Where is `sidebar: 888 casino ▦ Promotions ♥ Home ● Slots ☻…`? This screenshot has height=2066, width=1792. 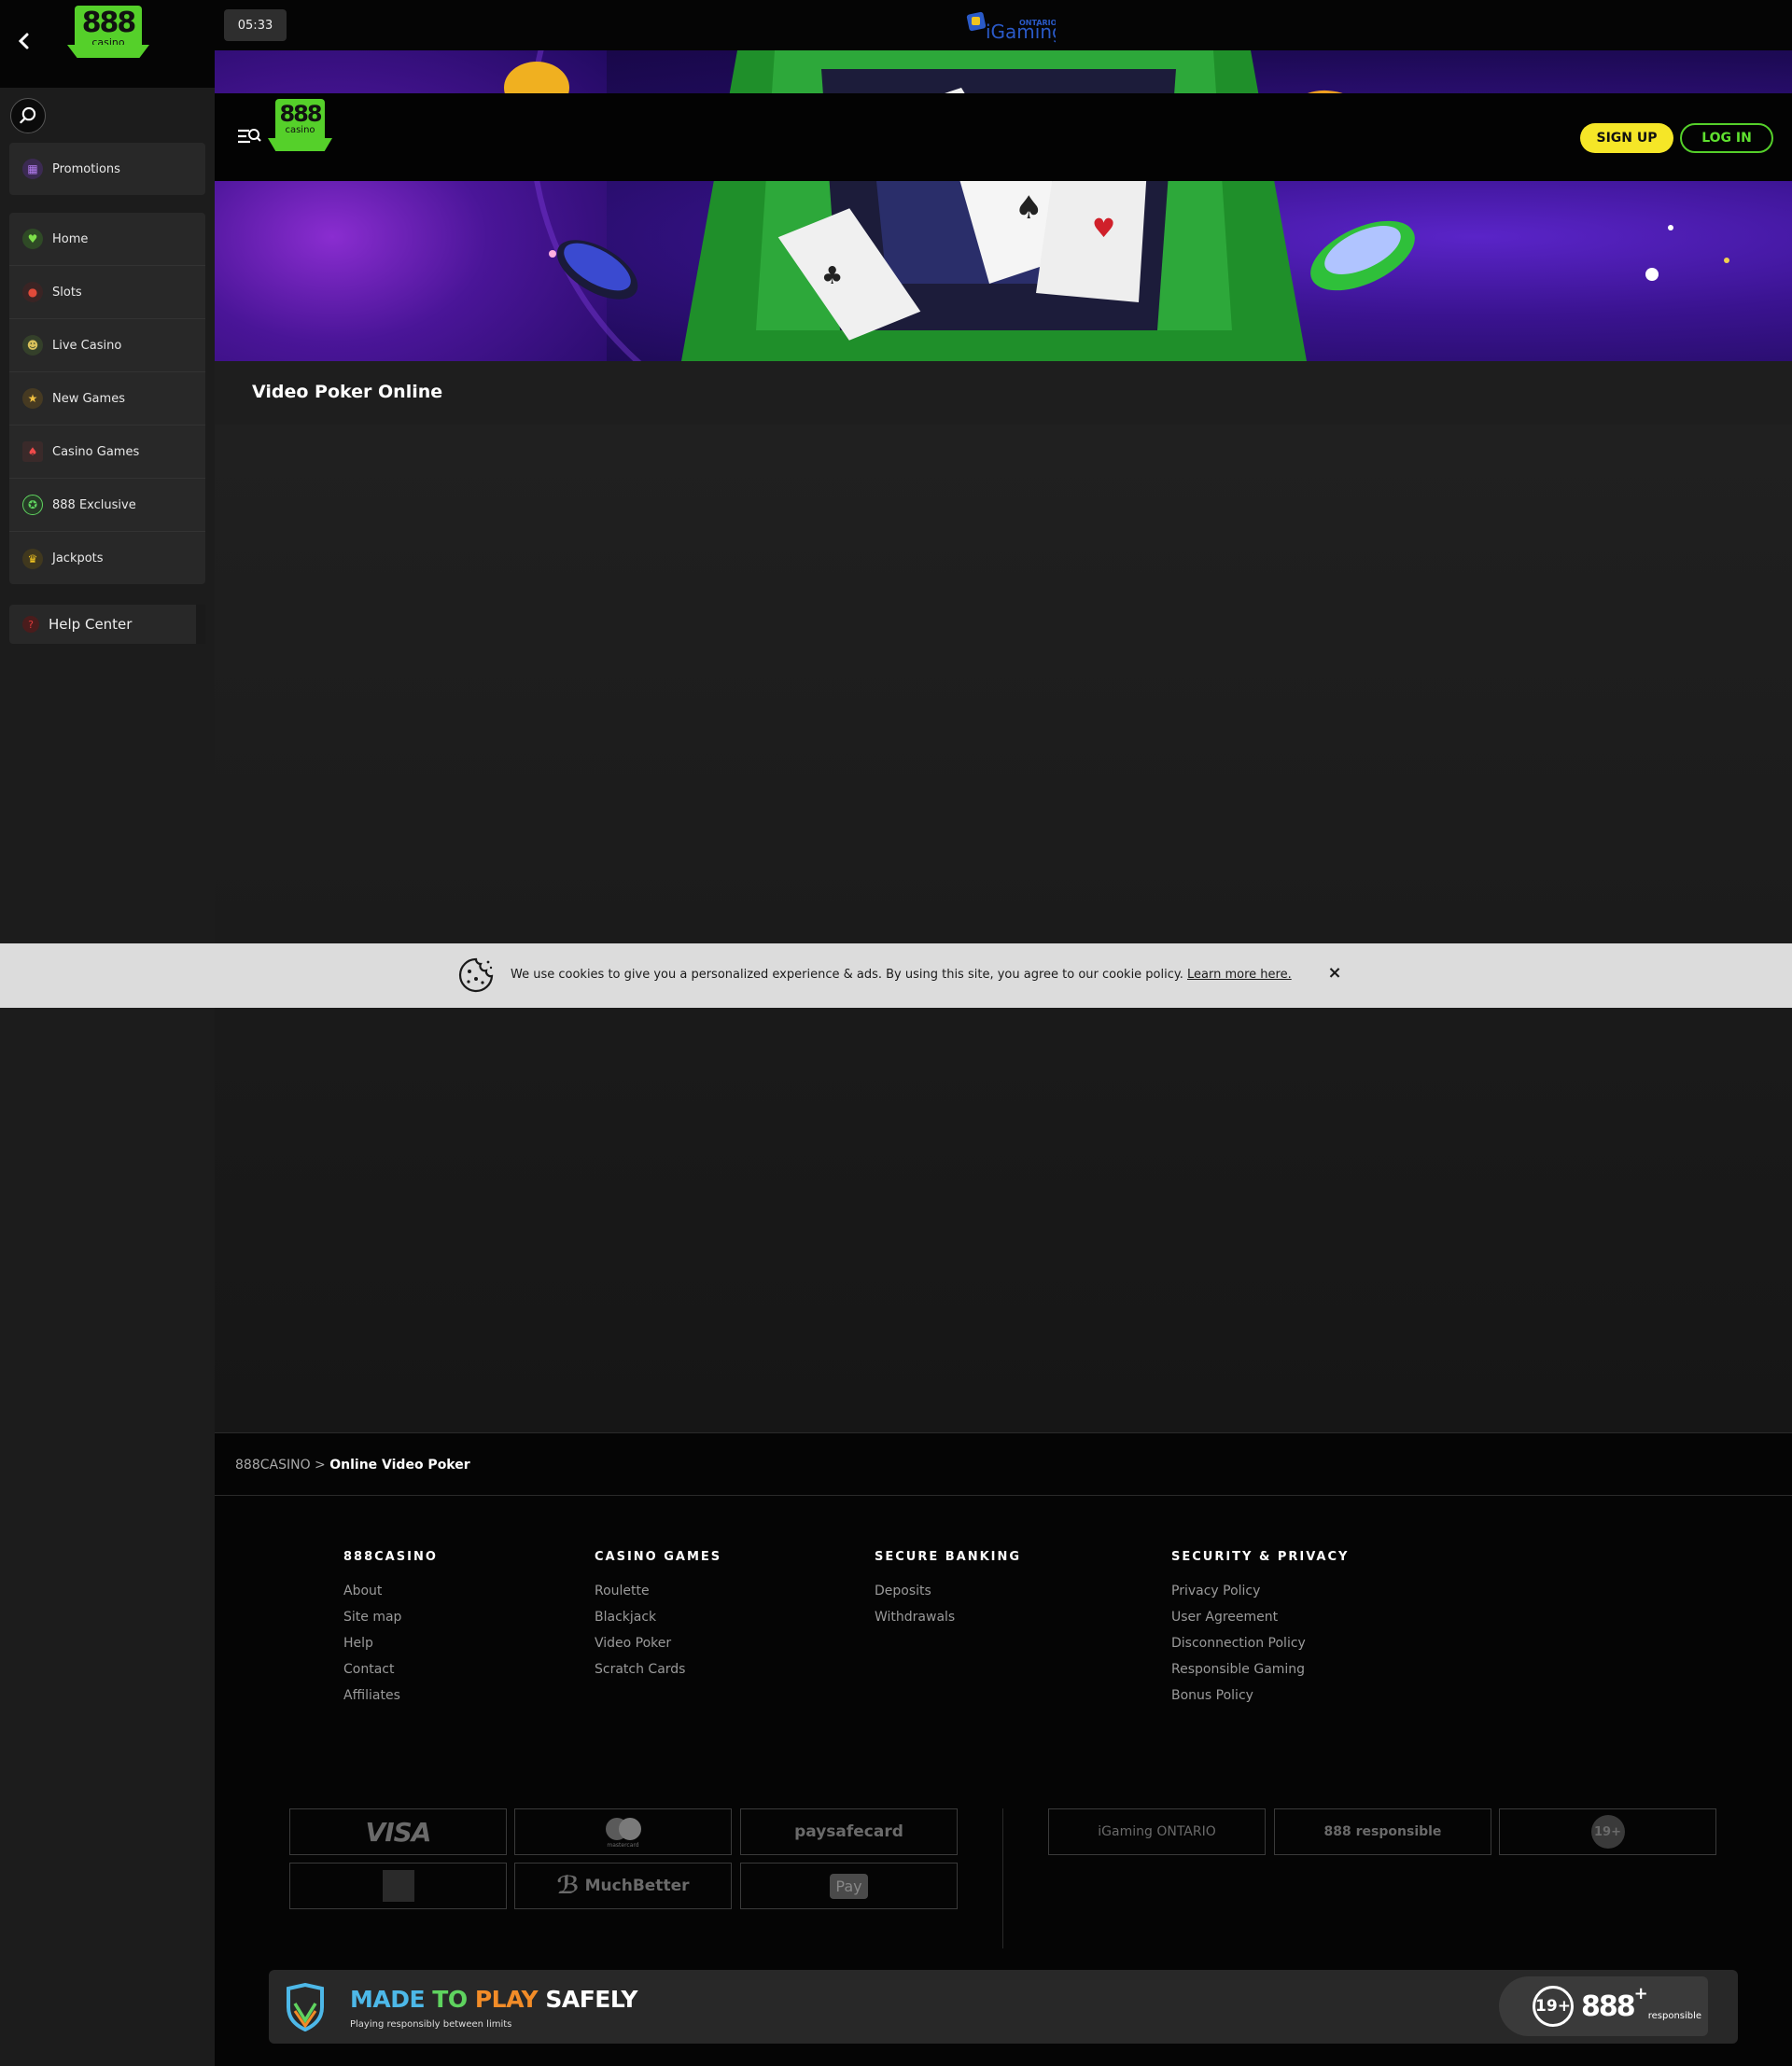 sidebar: 888 casino ▦ Promotions ♥ Home ● Slots ☻… is located at coordinates (107, 1033).